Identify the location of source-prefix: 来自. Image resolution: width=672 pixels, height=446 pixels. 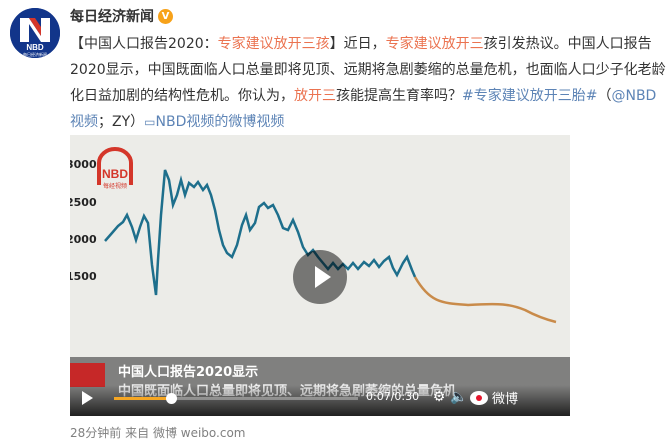
(137, 433).